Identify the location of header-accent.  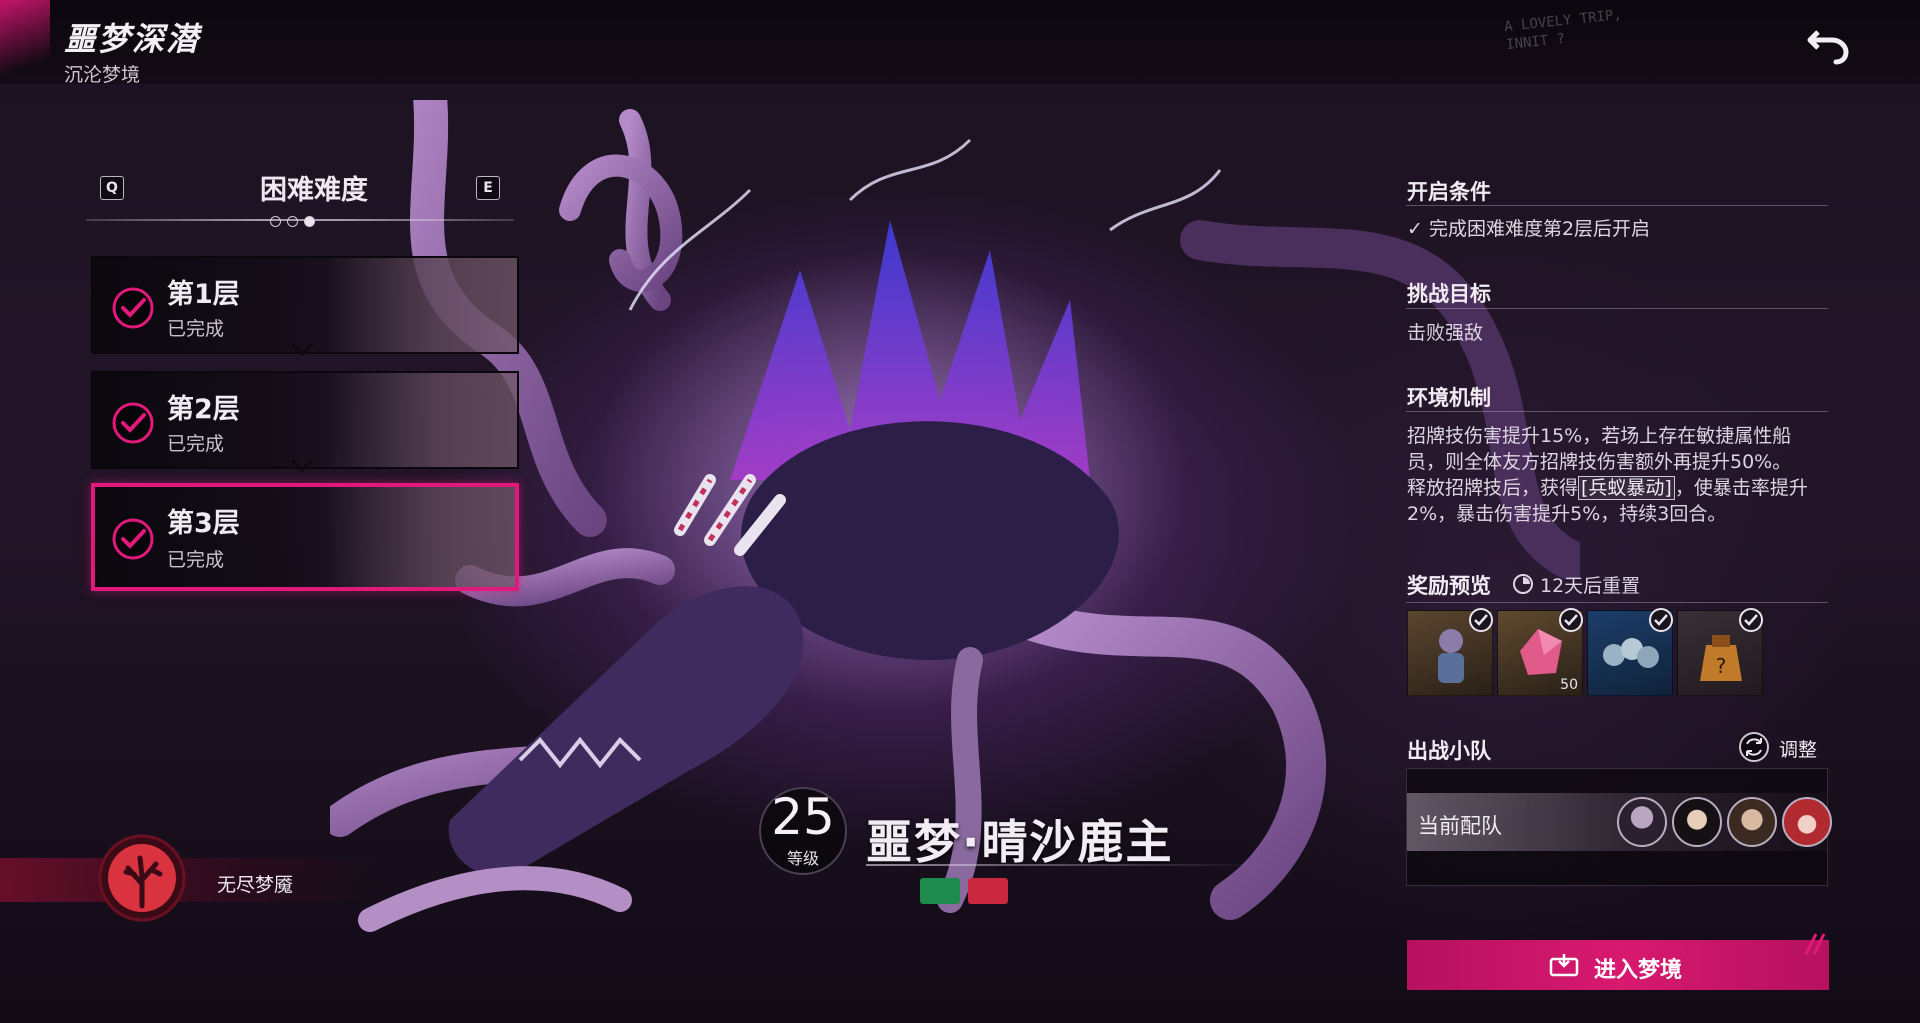
(25, 46).